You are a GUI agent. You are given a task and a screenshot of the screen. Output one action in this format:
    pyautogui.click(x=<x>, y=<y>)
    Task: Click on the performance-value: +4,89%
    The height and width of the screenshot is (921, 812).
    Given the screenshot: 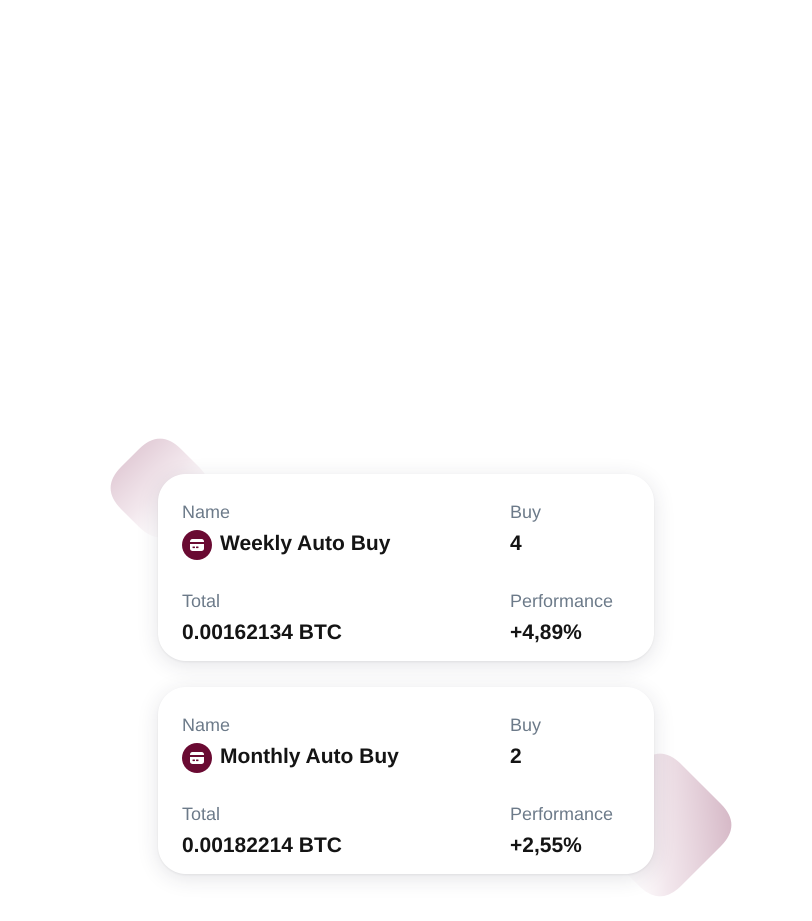 What is the action you would take?
    pyautogui.click(x=546, y=633)
    